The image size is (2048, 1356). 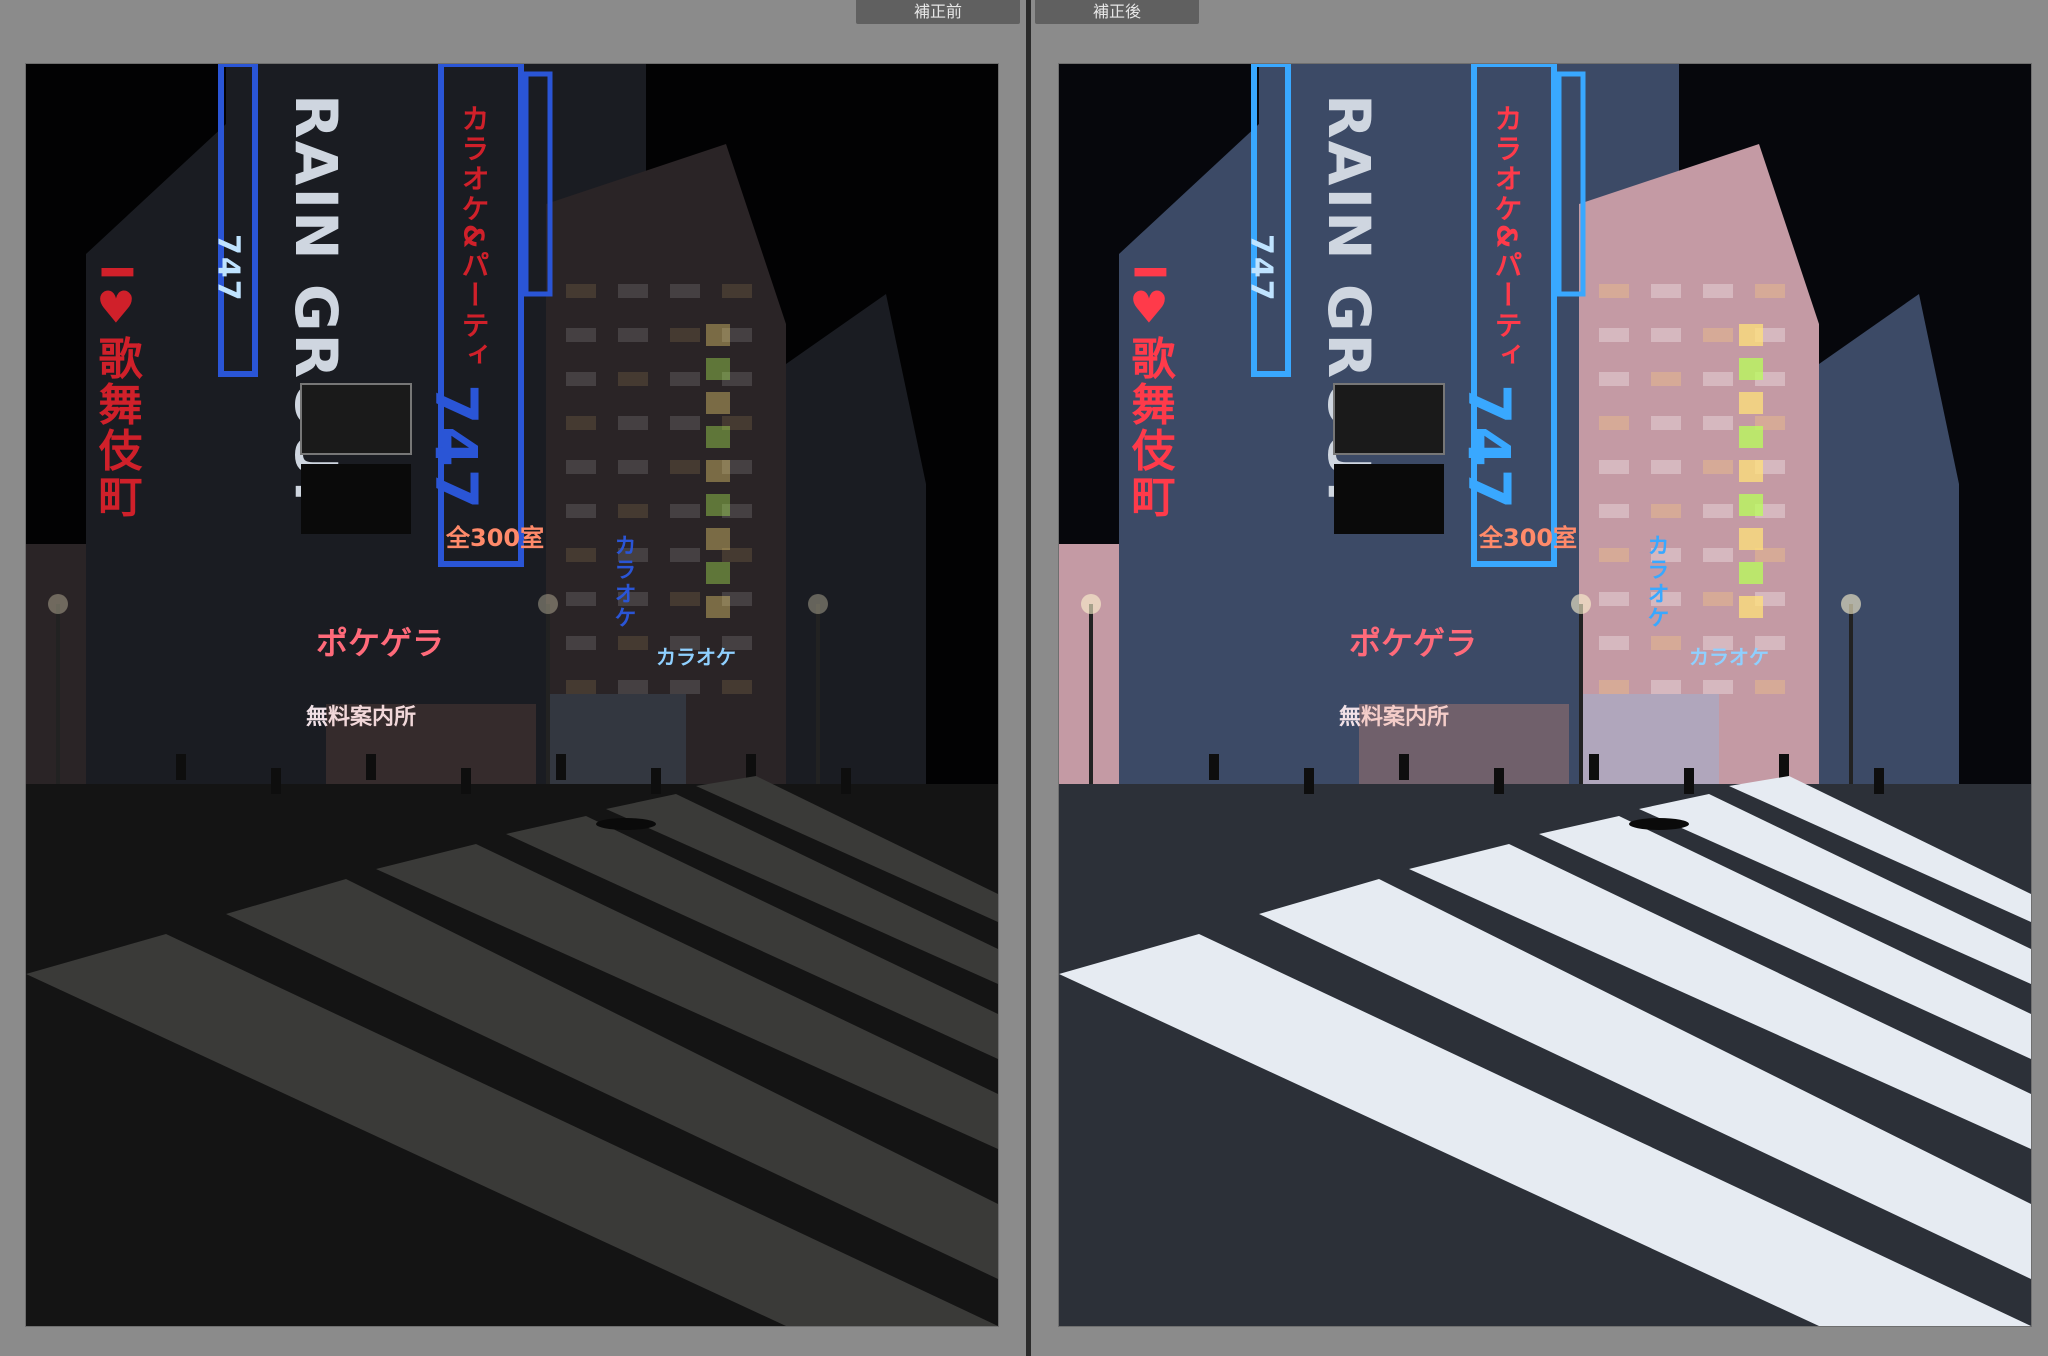 What do you see at coordinates (1464, 744) in the screenshot?
I see `storefront-glow` at bounding box center [1464, 744].